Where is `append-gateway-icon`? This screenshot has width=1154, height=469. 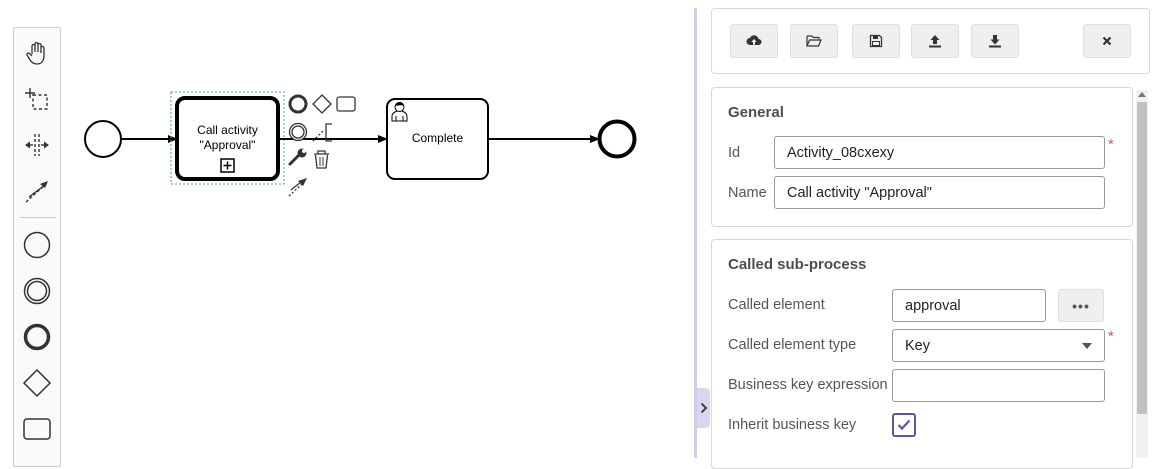 append-gateway-icon is located at coordinates (322, 104).